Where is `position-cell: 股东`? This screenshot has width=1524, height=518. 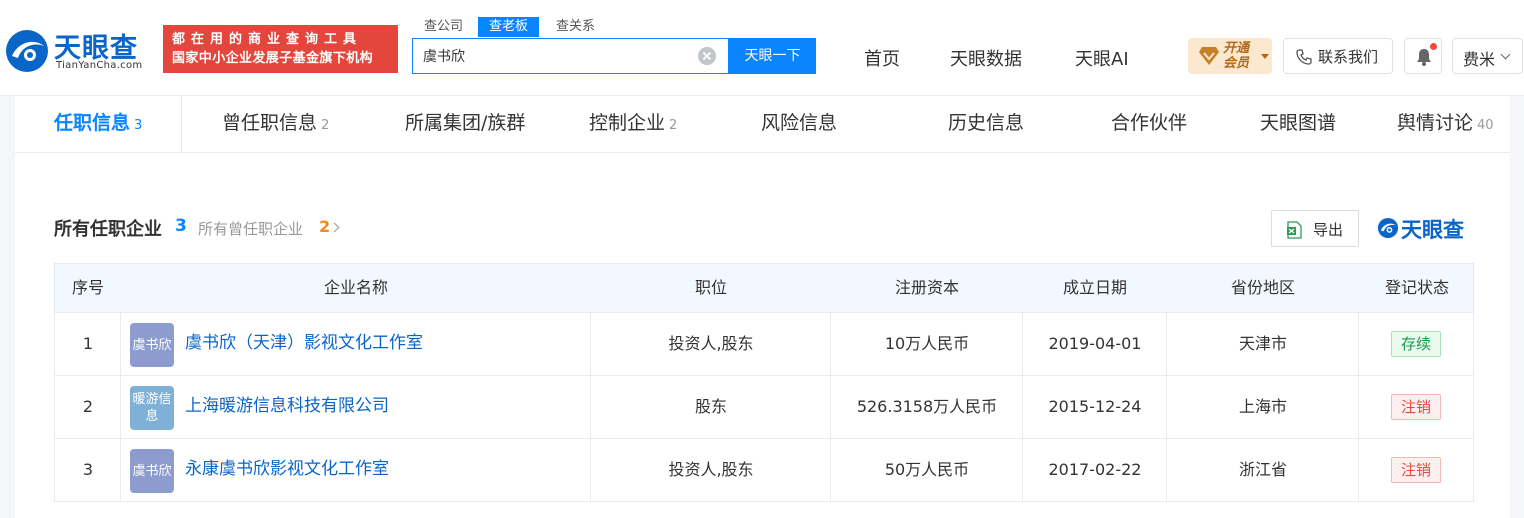
position-cell: 股东 is located at coordinates (710, 406).